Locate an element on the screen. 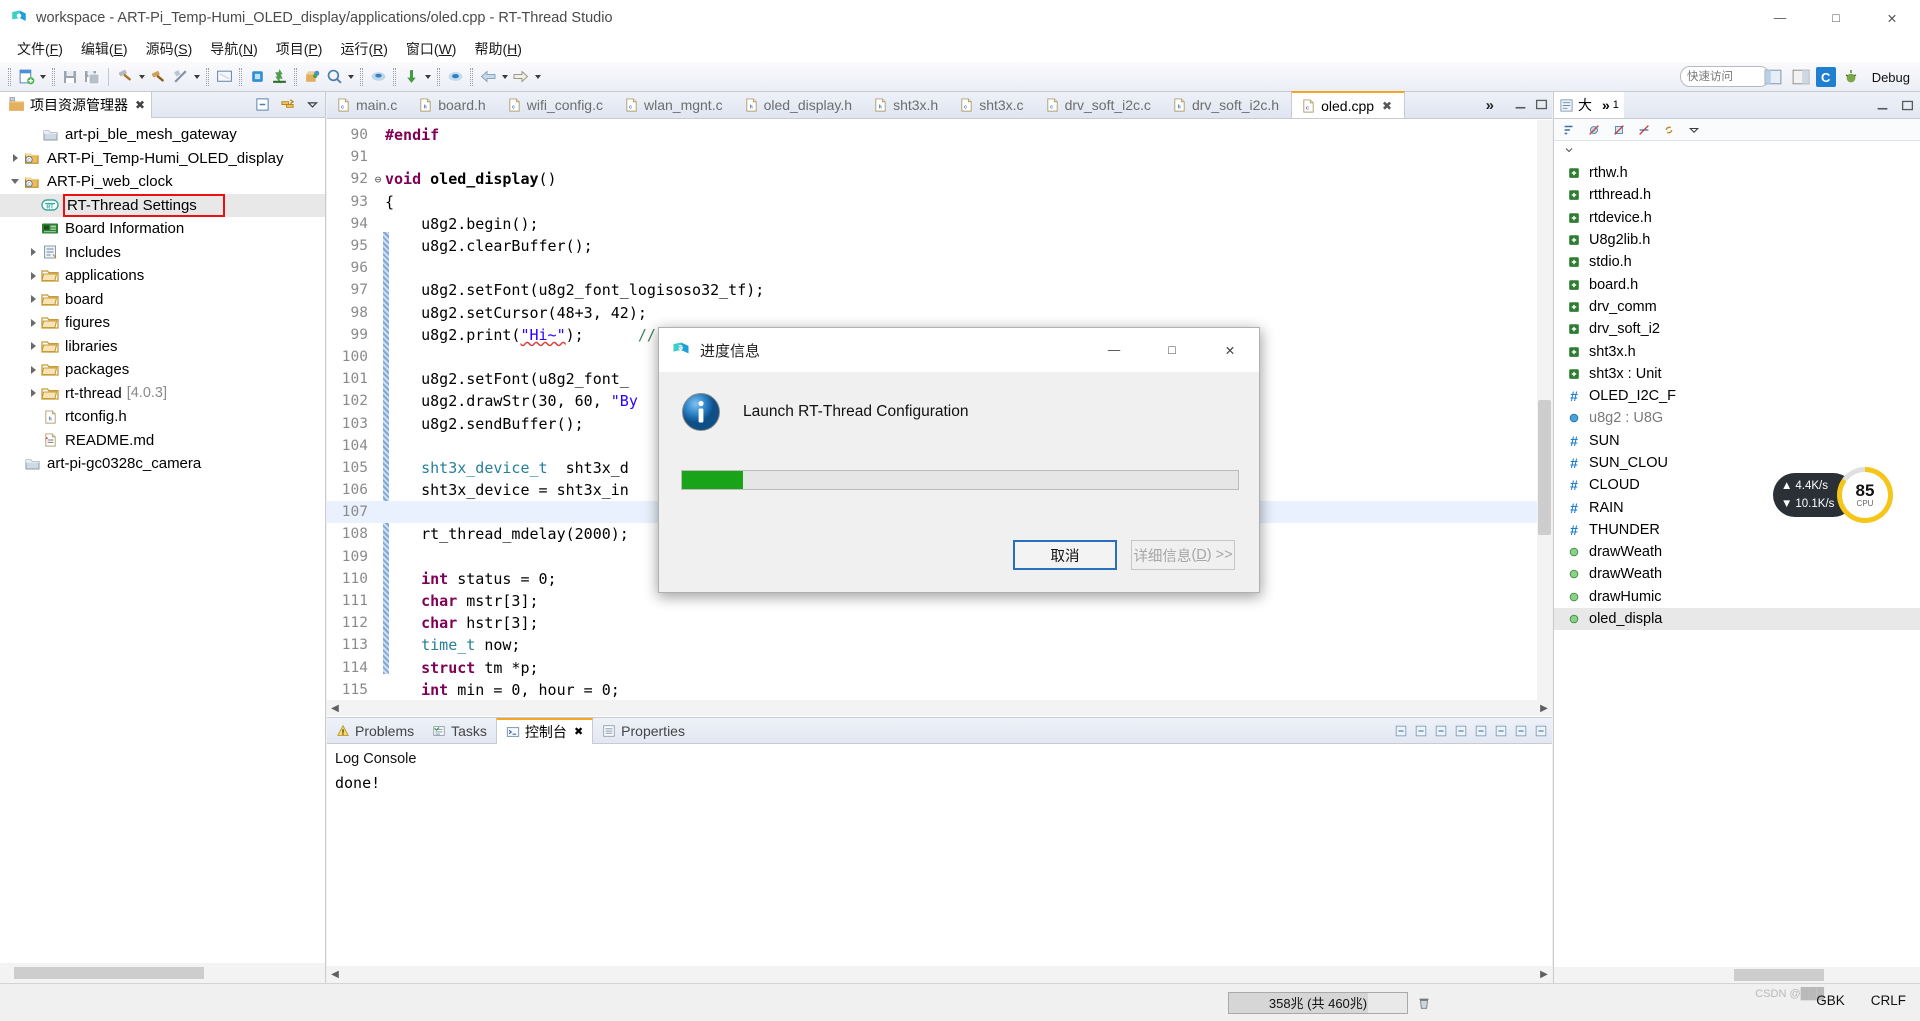 This screenshot has height=1021, width=1920. build-dropdown-icon is located at coordinates (141, 77).